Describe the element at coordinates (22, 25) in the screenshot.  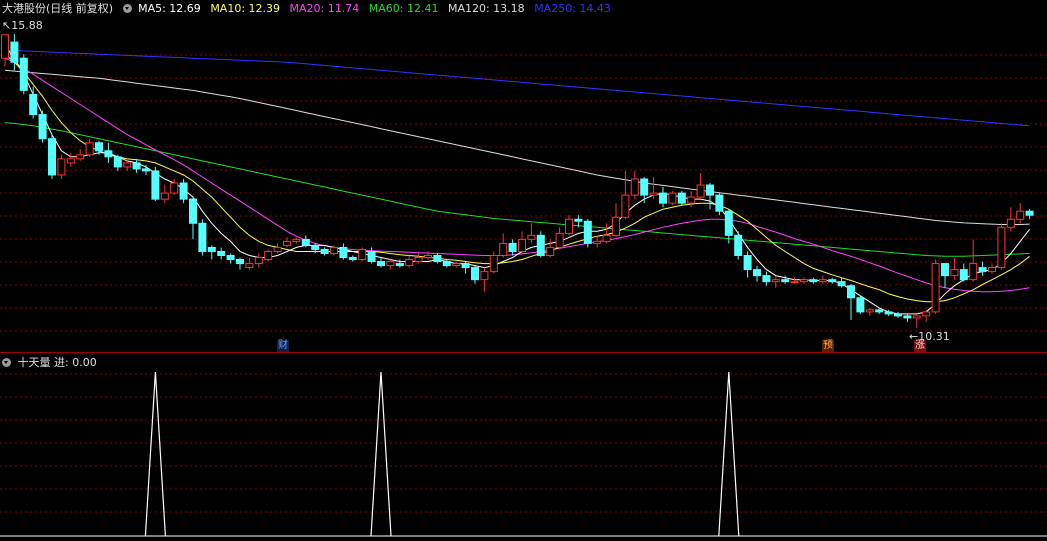
I see `high-price-label: ↖15.88` at that location.